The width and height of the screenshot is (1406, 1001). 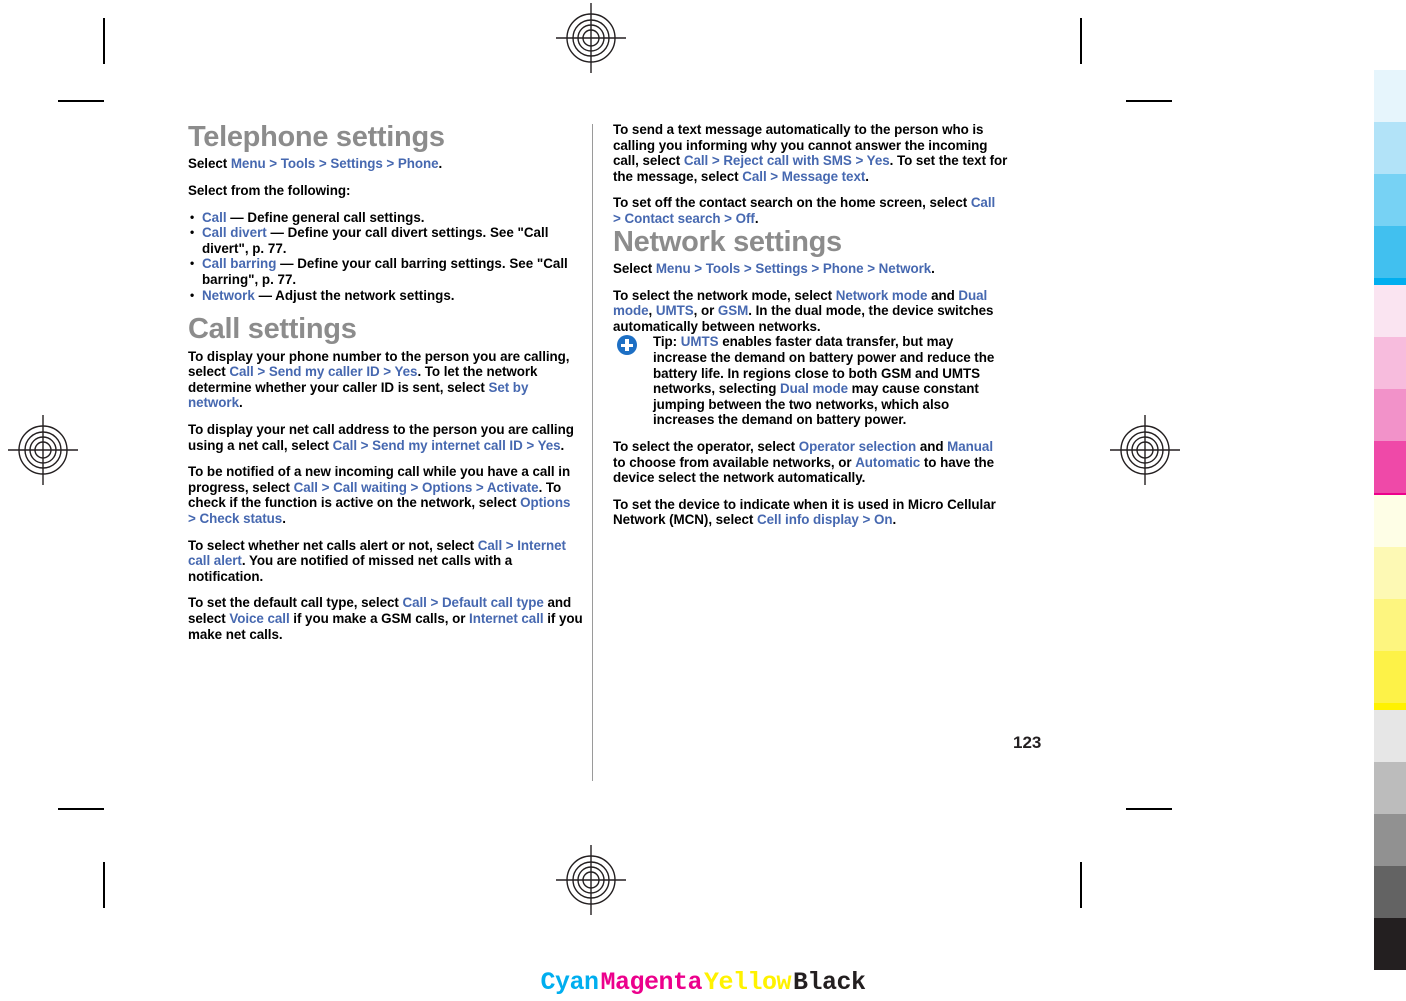 I want to click on keyword: Default call type, so click(x=492, y=603).